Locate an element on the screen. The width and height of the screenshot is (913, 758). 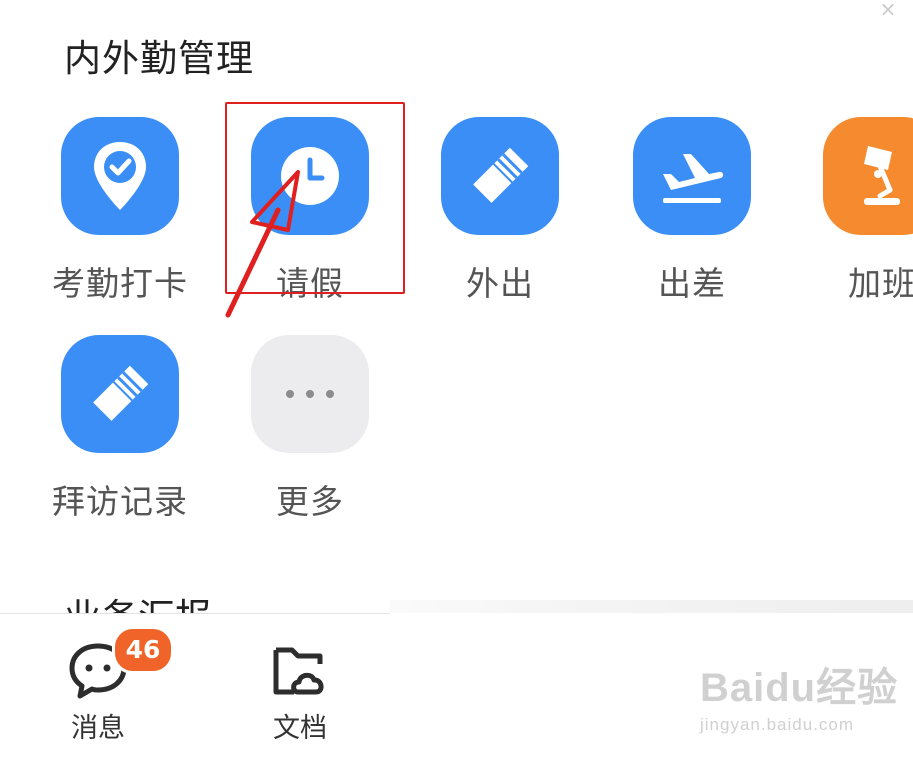
divider is located at coordinates (195, 613).